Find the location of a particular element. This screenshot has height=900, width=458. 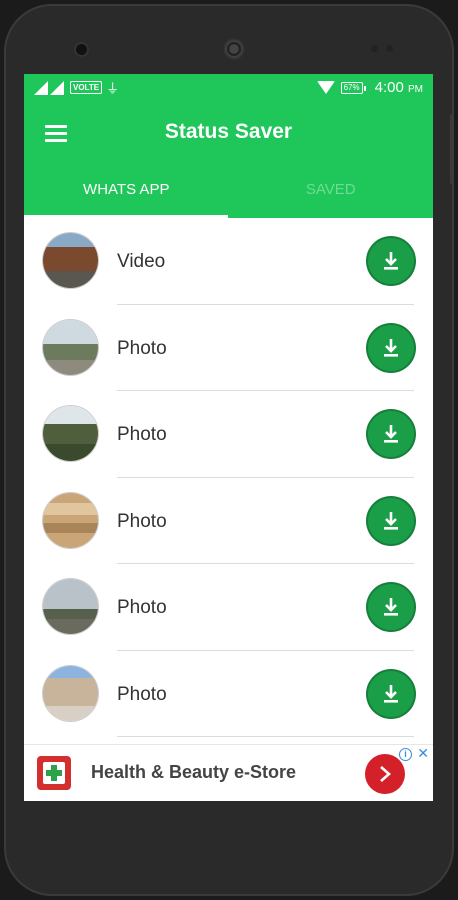

item-label: Video is located at coordinates (141, 261).